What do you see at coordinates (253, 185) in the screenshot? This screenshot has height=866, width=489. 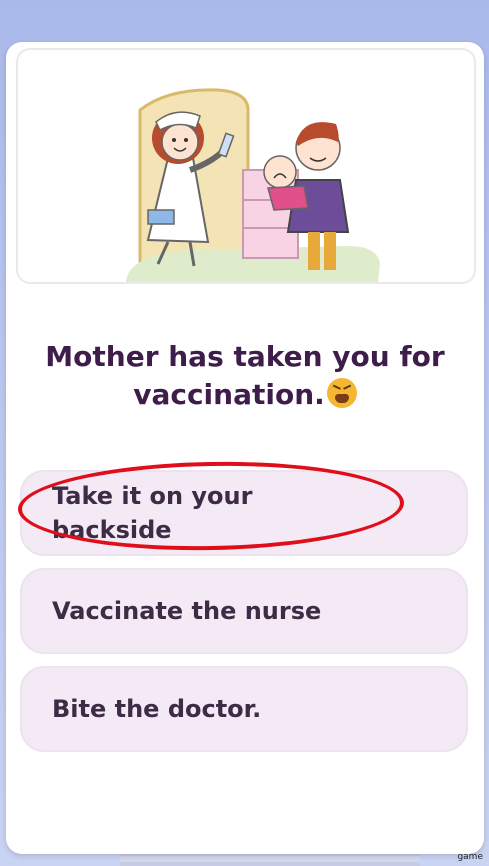 I see `vaccination-illustration` at bounding box center [253, 185].